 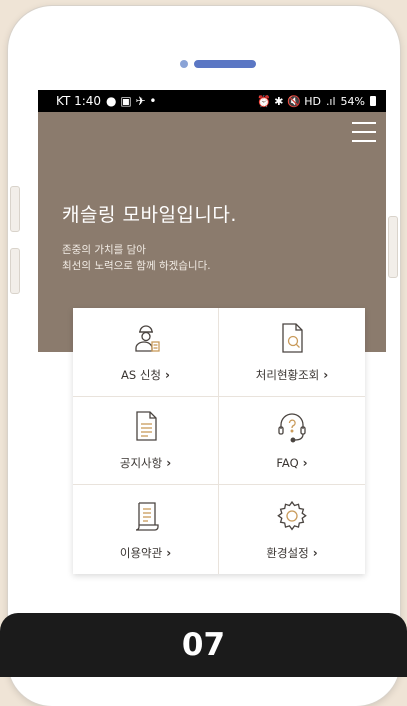 What do you see at coordinates (364, 132) in the screenshot?
I see `hamburger-menu-icon` at bounding box center [364, 132].